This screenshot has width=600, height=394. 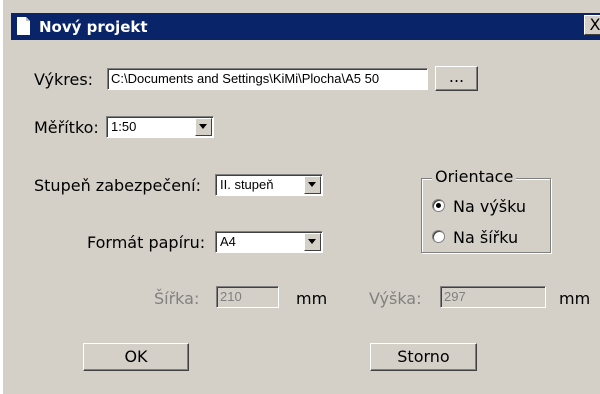 I want to click on security-dropdown-button, so click(x=312, y=185).